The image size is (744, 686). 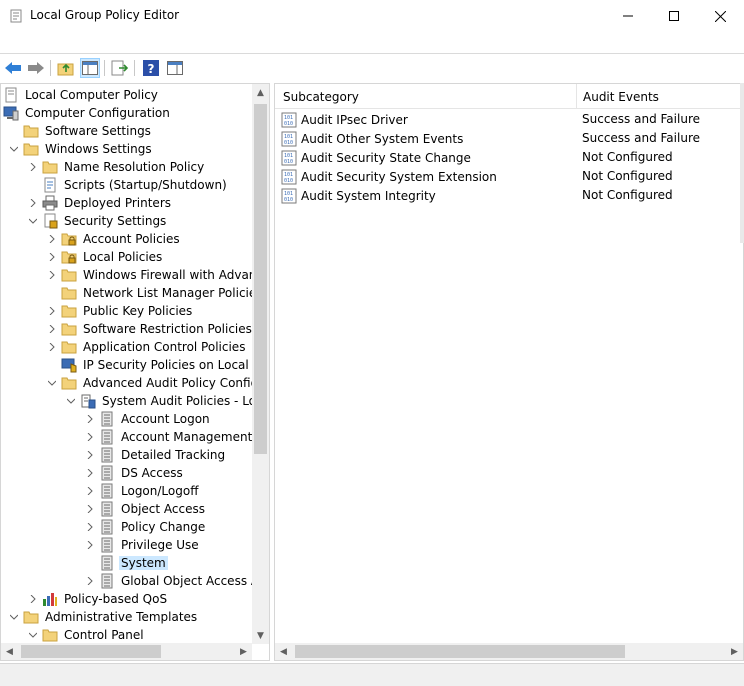 I want to click on minimize-button, so click(x=628, y=16).